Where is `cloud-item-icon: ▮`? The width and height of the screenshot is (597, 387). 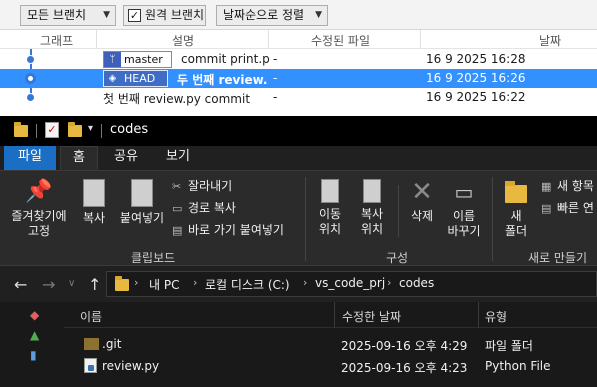 cloud-item-icon: ▮ is located at coordinates (33, 355).